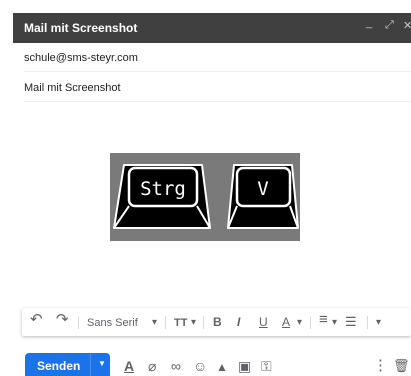  I want to click on strg-key: Strg, so click(162, 196).